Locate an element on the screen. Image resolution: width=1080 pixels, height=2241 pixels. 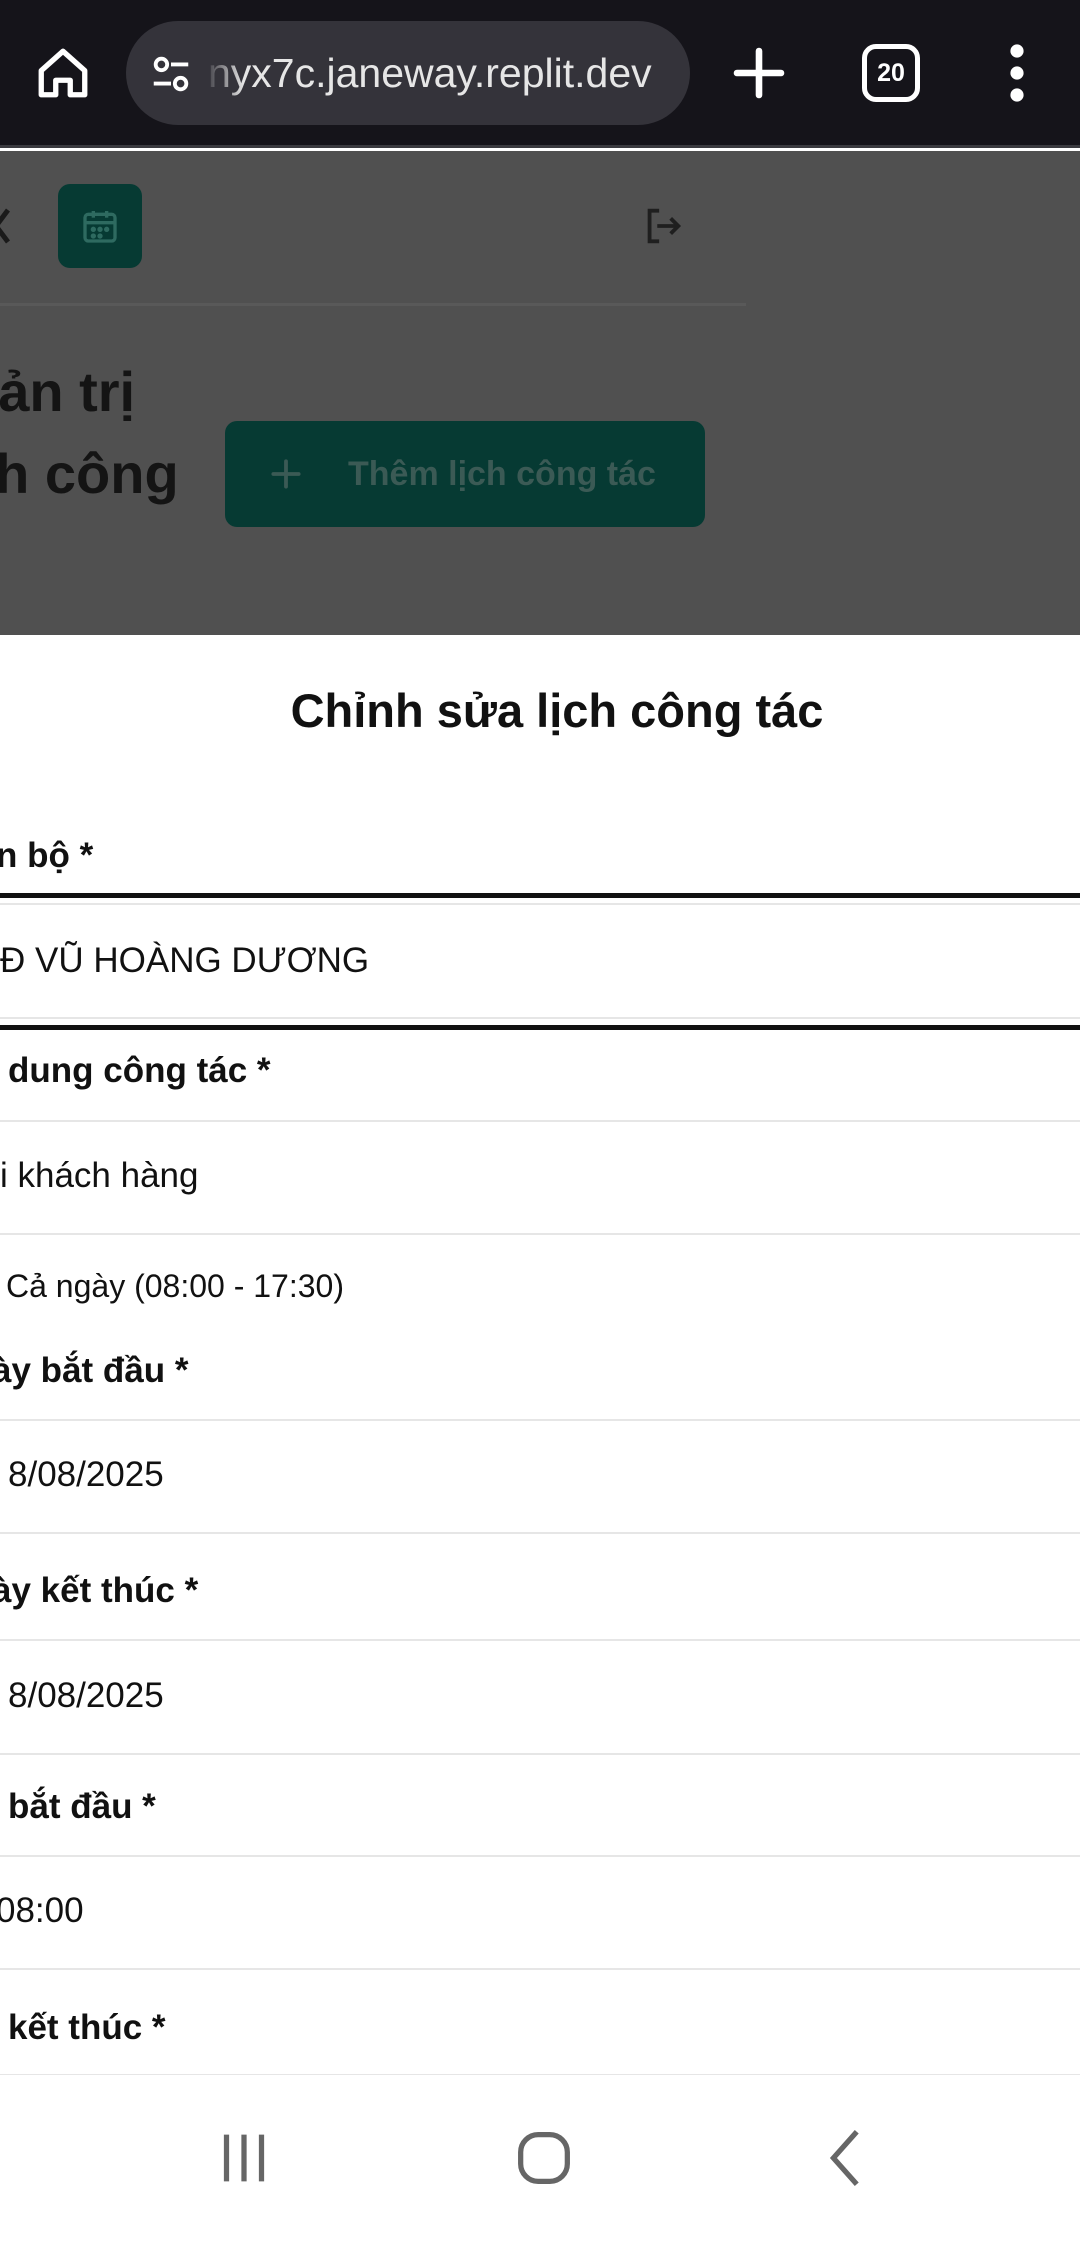
staff-field-top-border is located at coordinates (540, 895).